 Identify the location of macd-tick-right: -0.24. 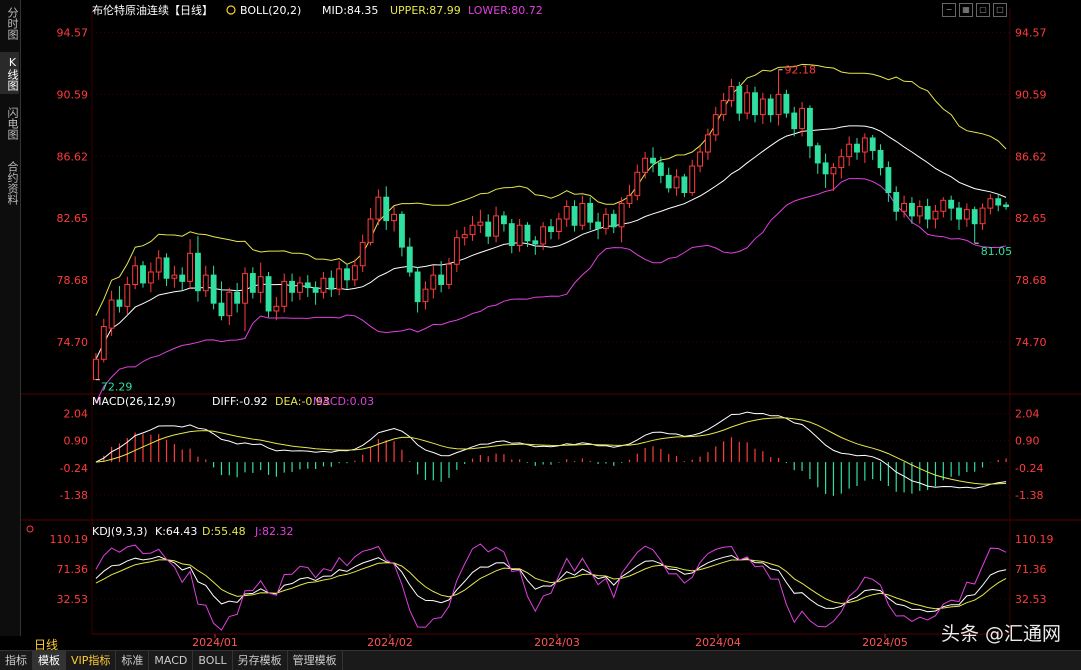
(1029, 468).